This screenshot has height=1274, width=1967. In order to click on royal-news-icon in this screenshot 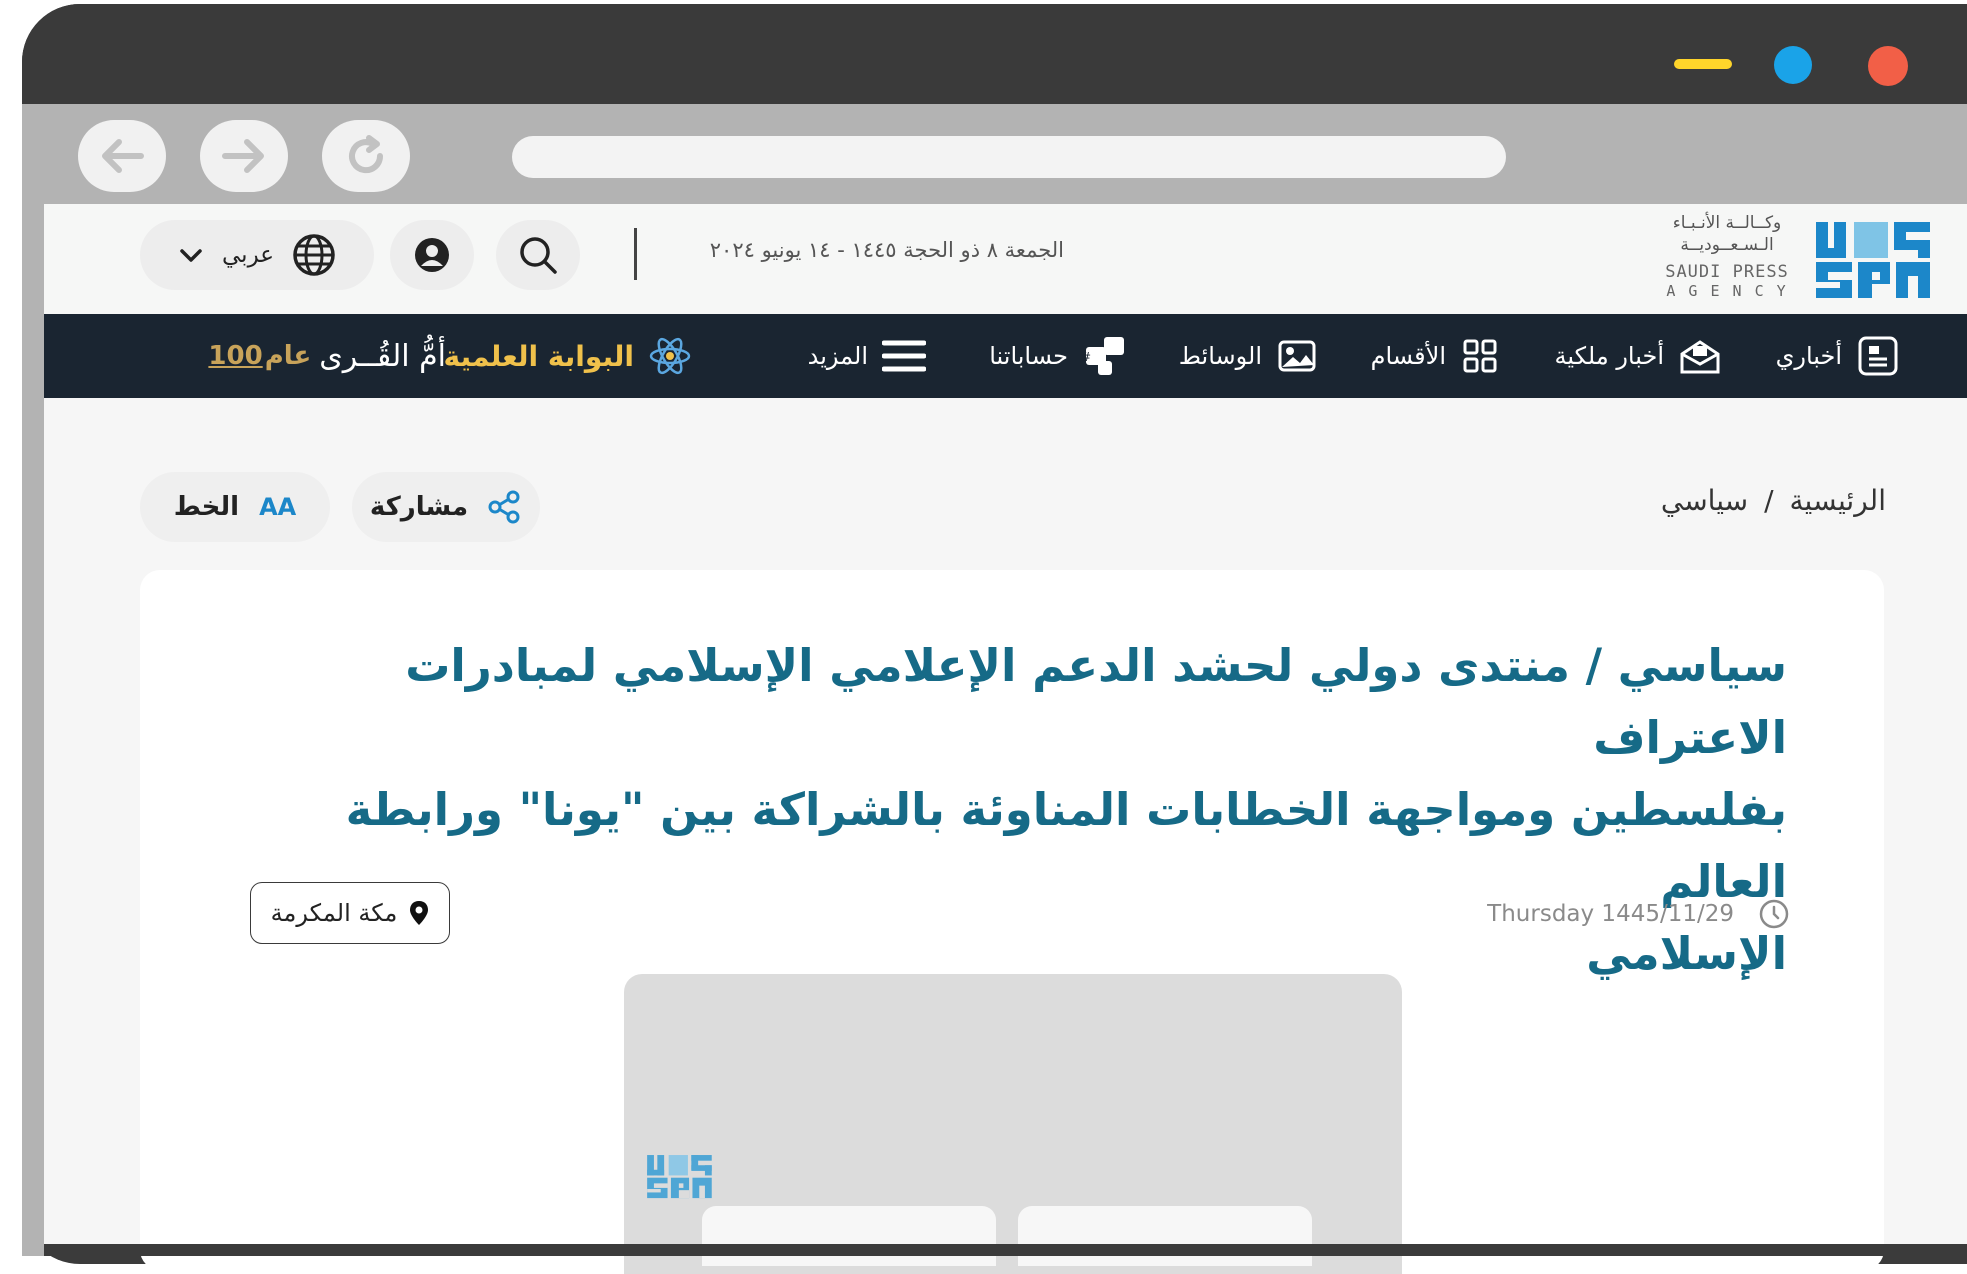, I will do `click(1700, 357)`.